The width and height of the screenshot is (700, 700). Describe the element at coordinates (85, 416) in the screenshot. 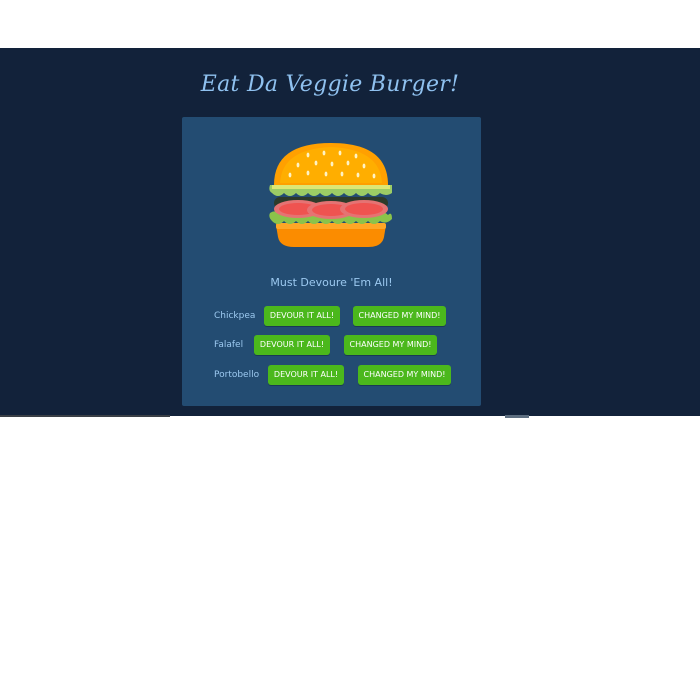

I see `bottom-divider` at that location.